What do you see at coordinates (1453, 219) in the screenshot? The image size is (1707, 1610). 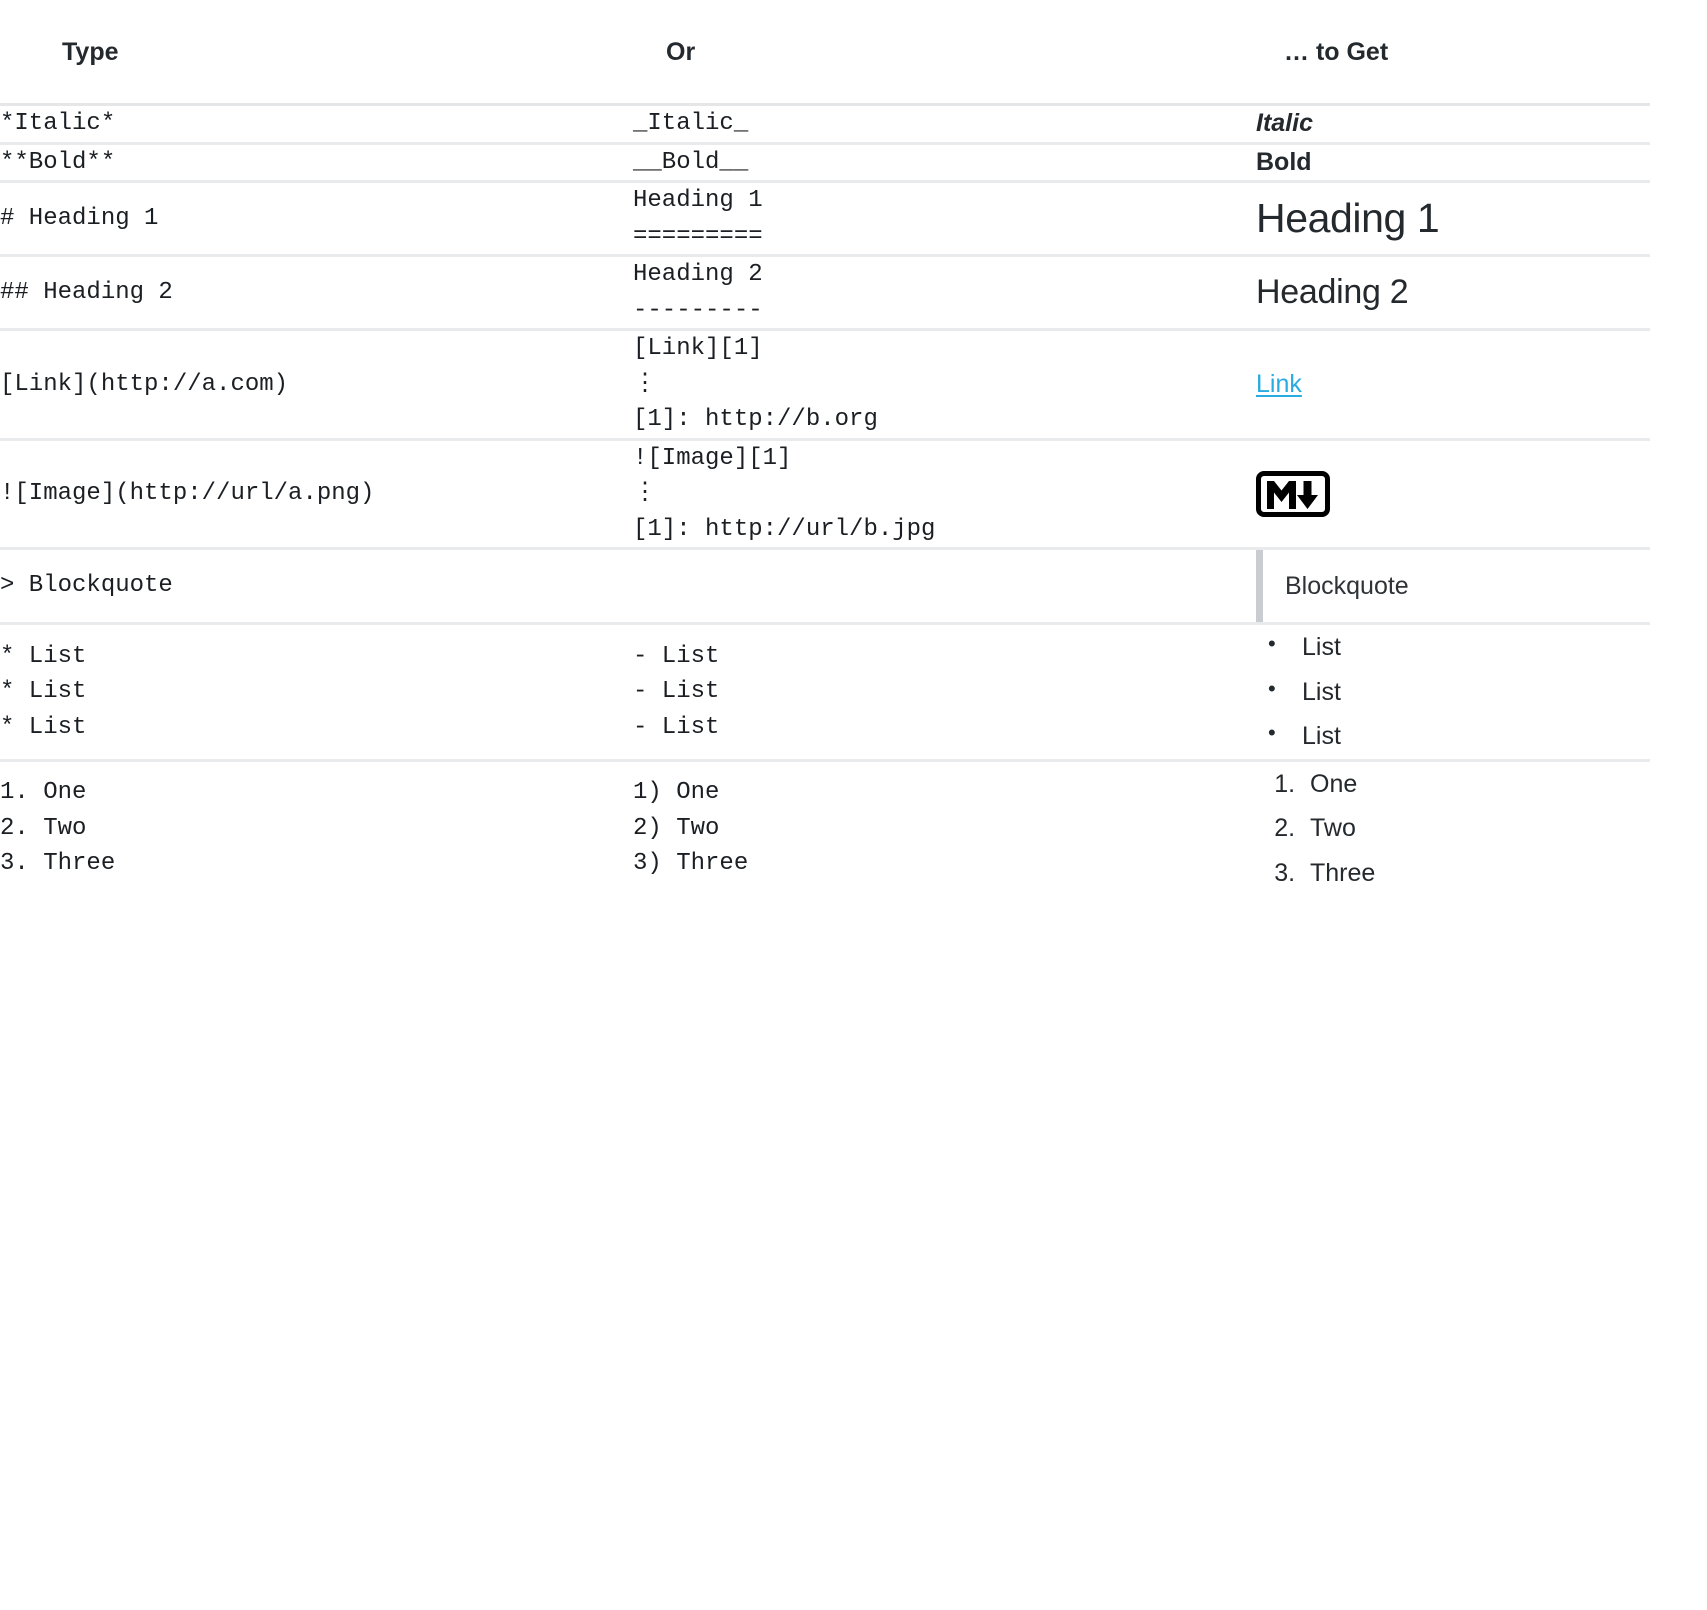 I see `result-heading-1: Heading 1` at bounding box center [1453, 219].